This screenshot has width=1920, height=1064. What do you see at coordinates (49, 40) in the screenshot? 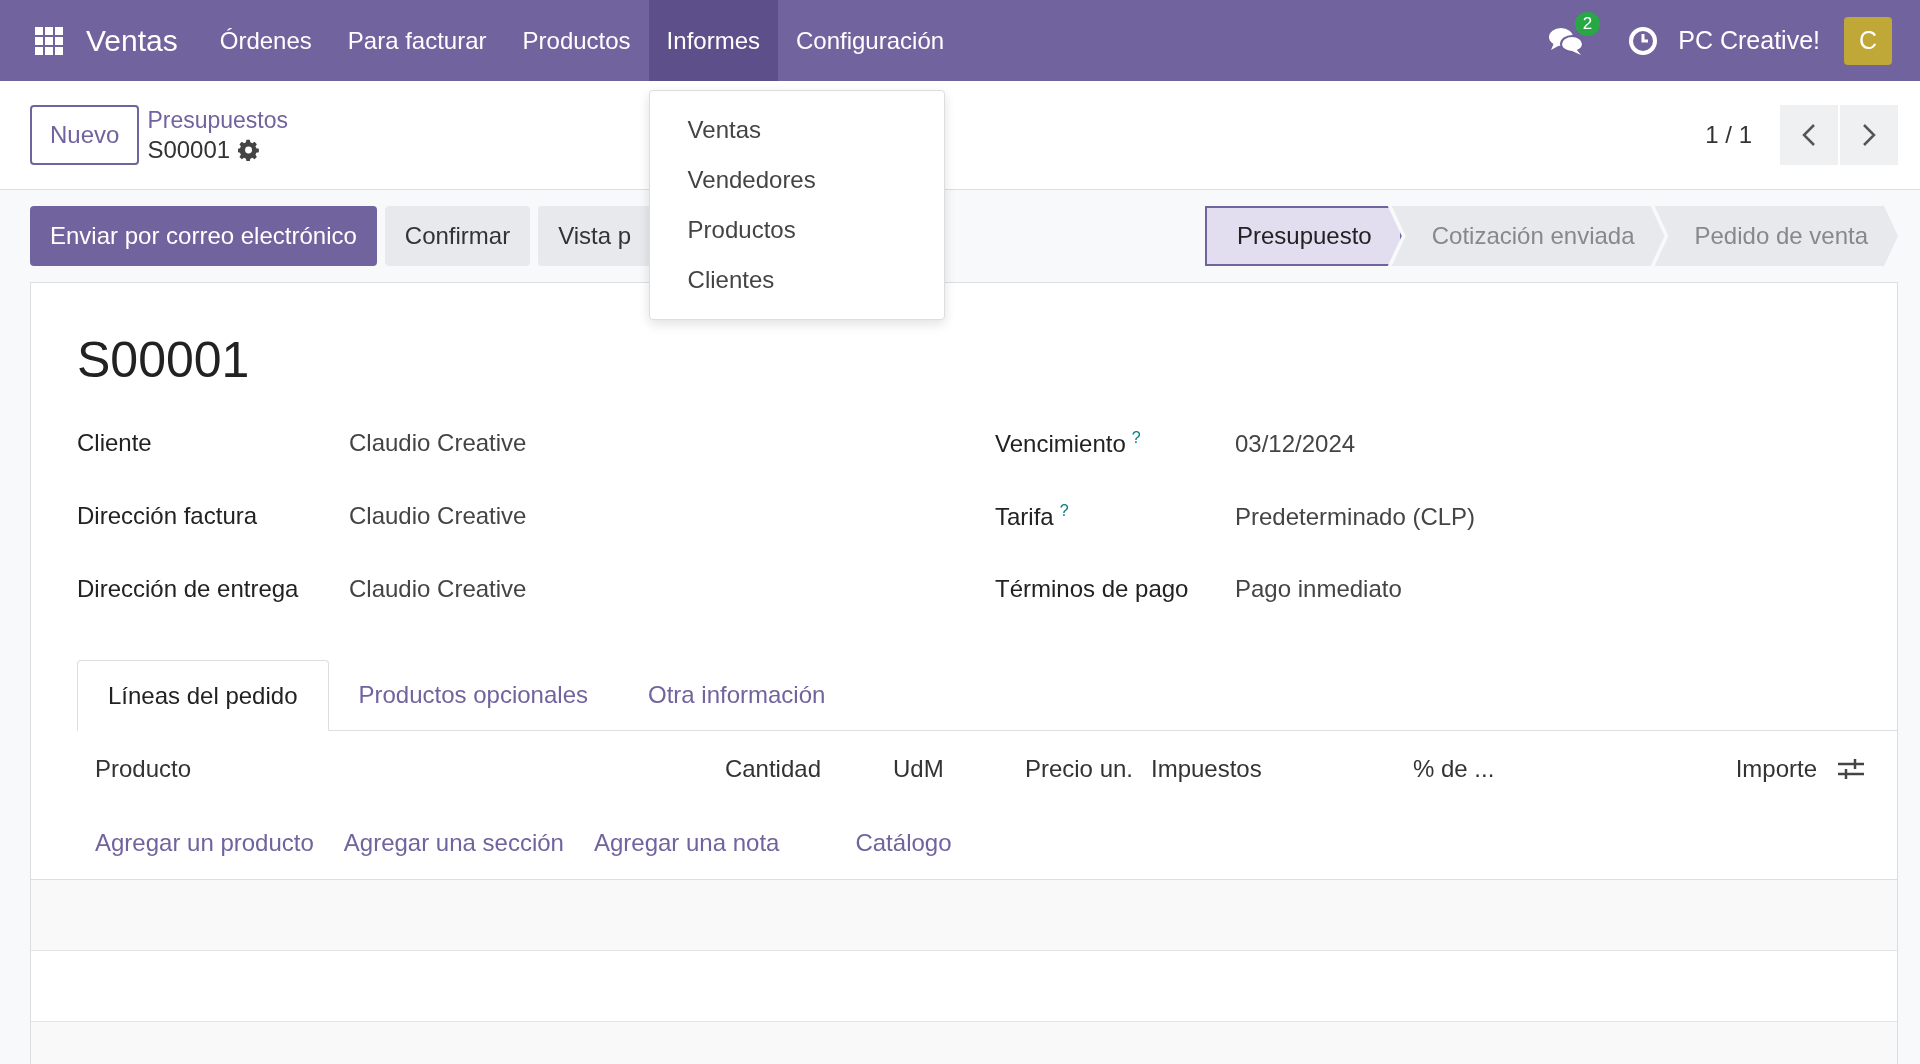
I see `apps-grid-icon` at bounding box center [49, 40].